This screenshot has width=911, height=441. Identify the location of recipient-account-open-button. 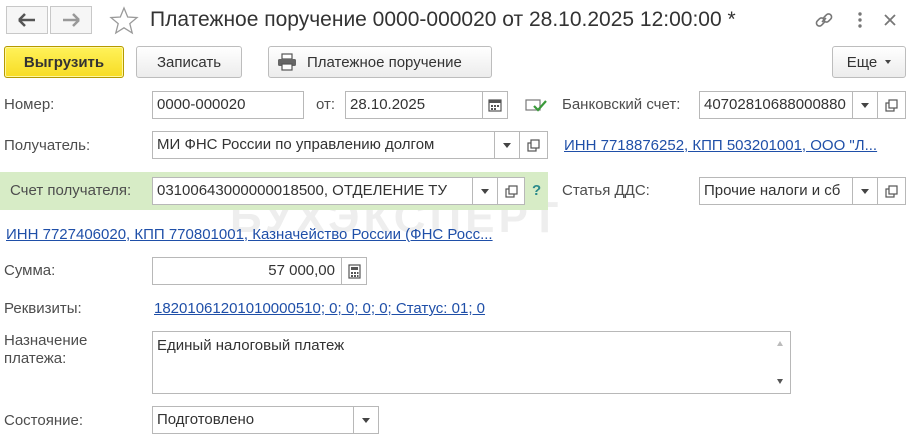
(511, 191).